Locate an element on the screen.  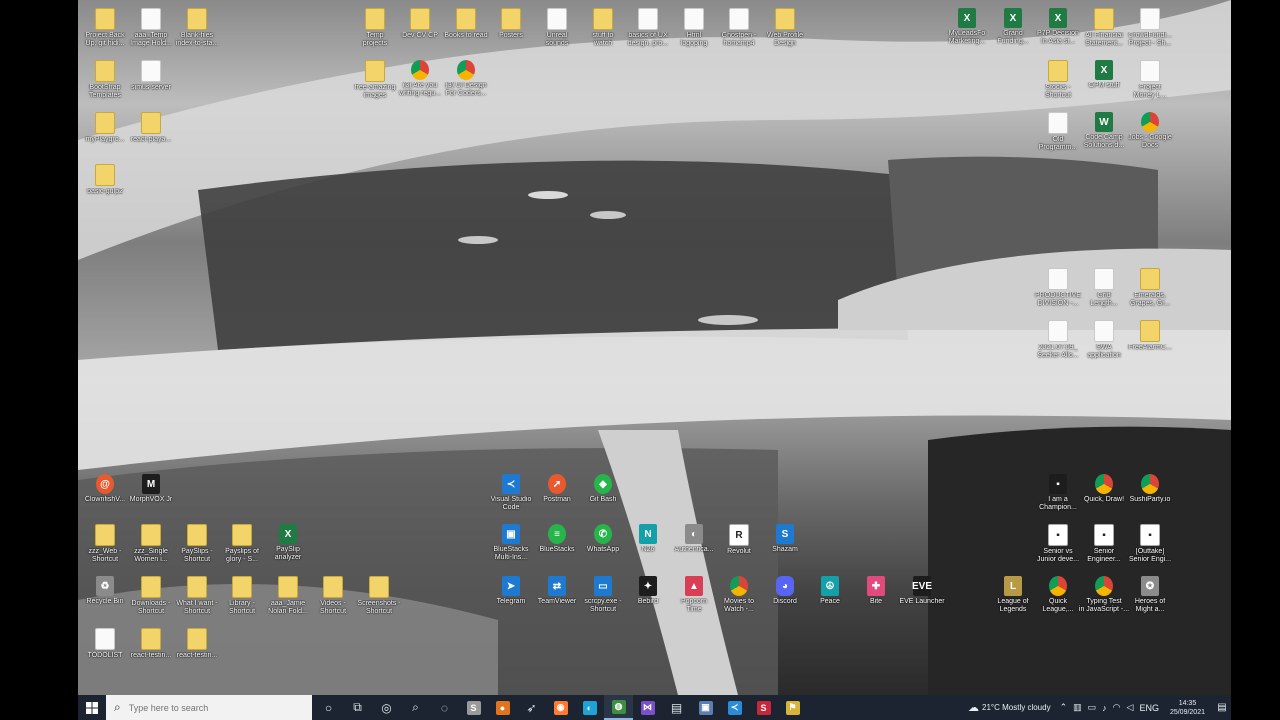
start-button is located at coordinates (92, 707).